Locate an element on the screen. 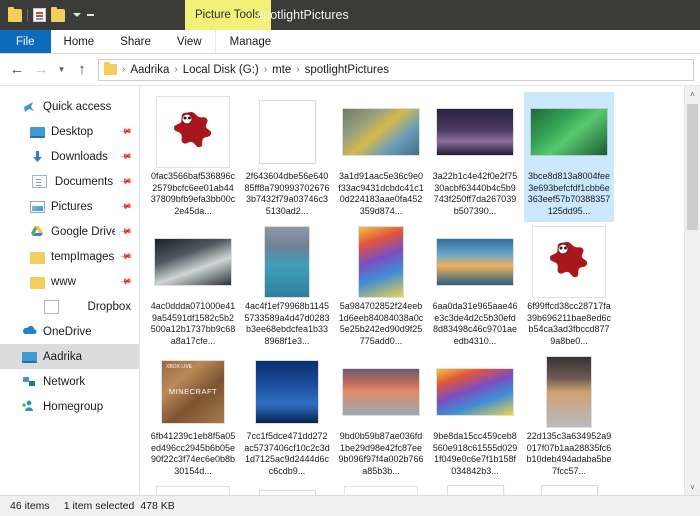 The height and width of the screenshot is (516, 700). sidebar-item-downloads: Downloads 📌 is located at coordinates (69, 156).